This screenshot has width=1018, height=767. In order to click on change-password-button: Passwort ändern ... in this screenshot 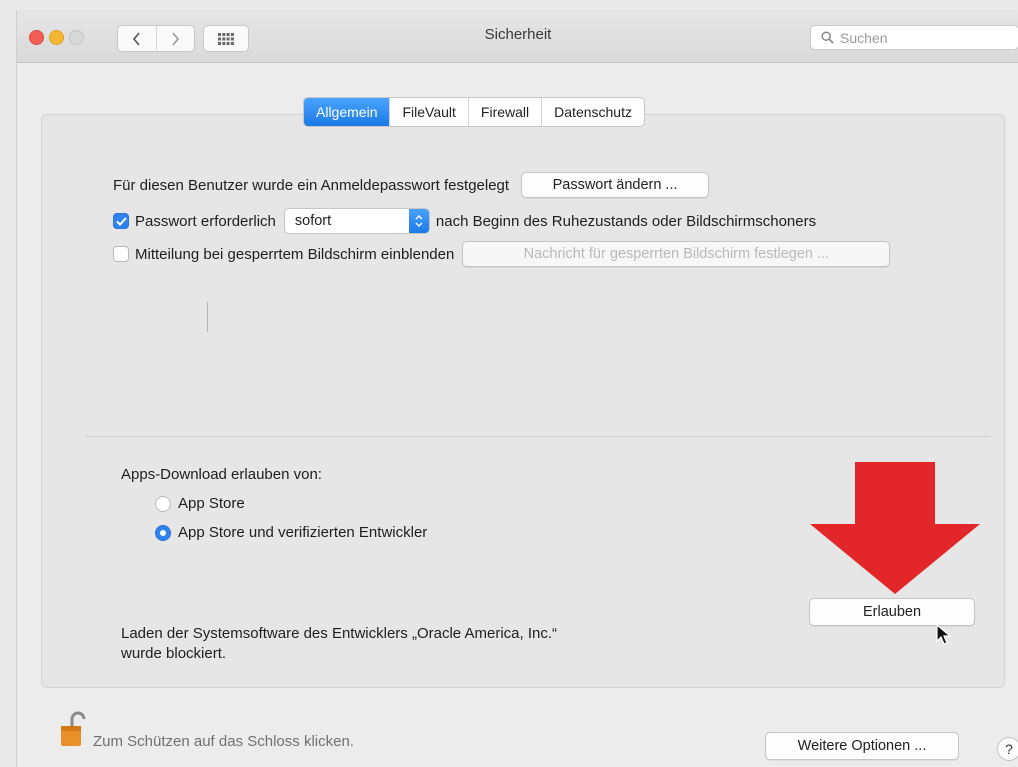, I will do `click(615, 185)`.